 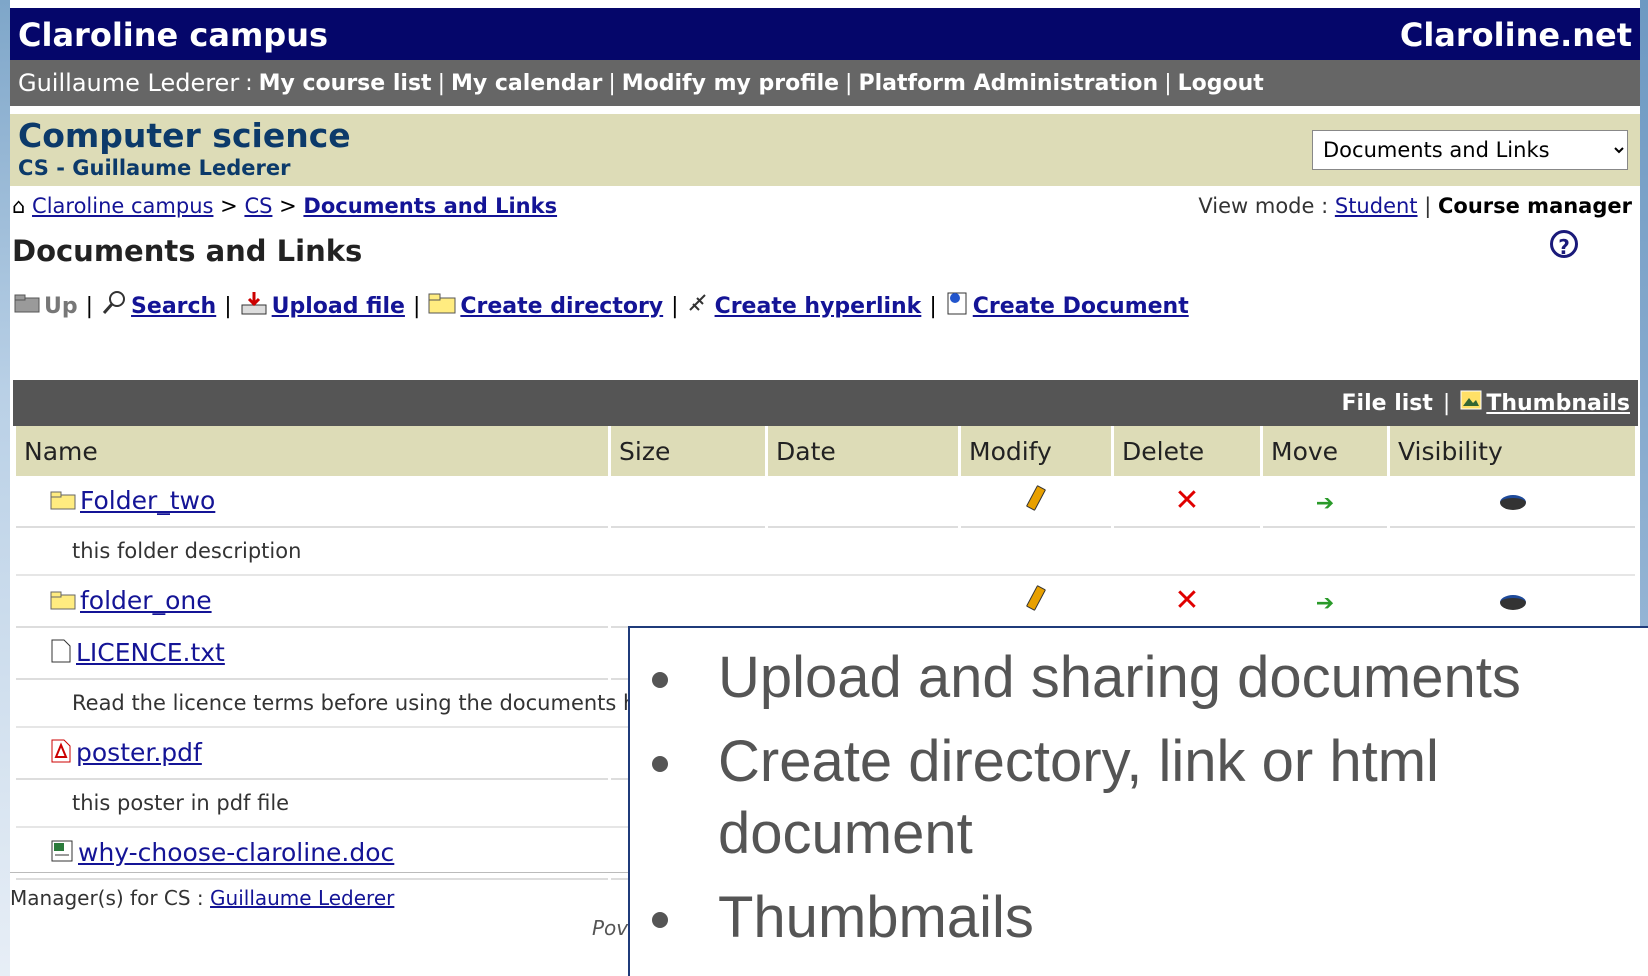 What do you see at coordinates (1387, 403) in the screenshot?
I see `file-list-label: File list` at bounding box center [1387, 403].